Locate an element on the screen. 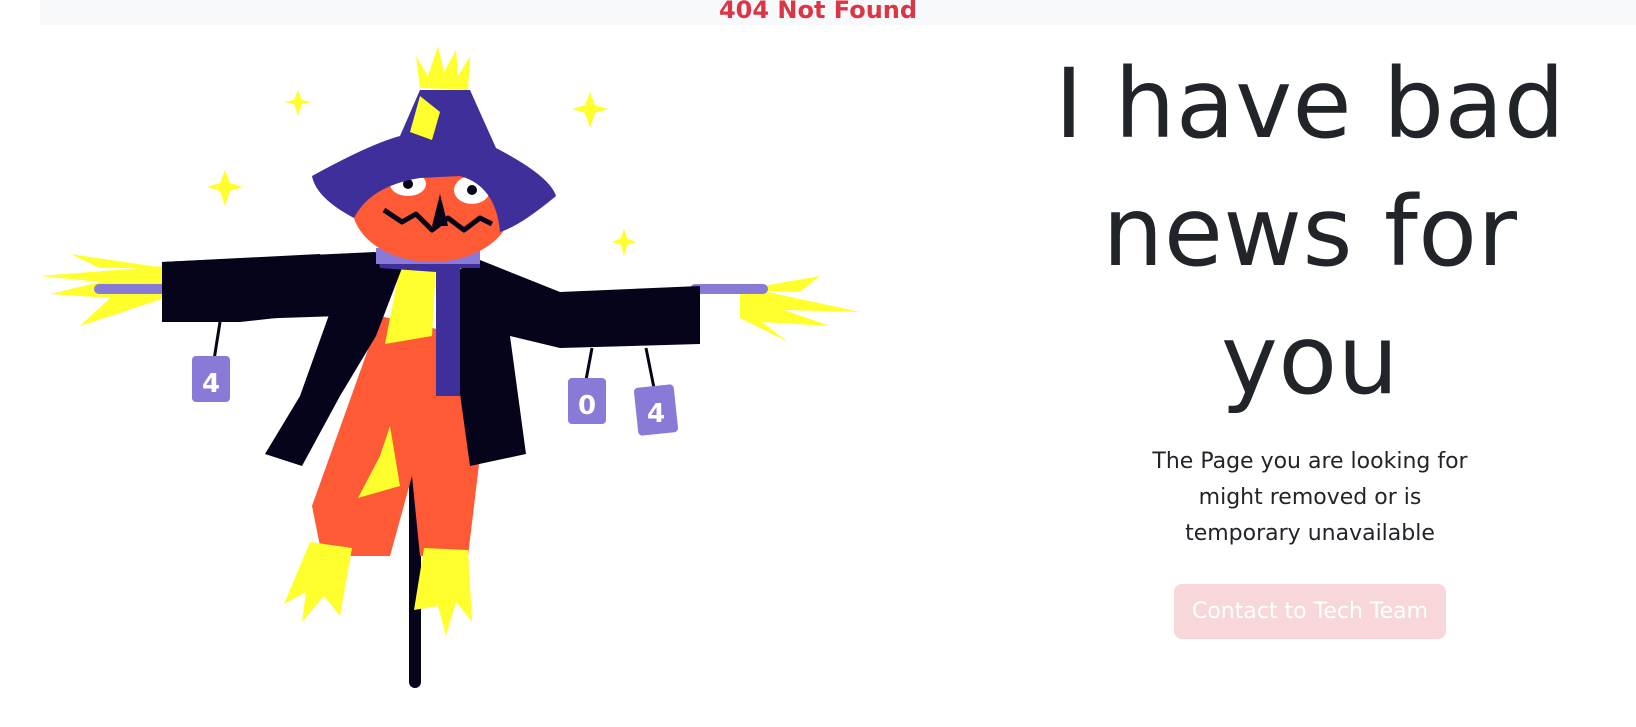 This screenshot has height=727, width=1636. can-label-middle: 0 is located at coordinates (587, 406).